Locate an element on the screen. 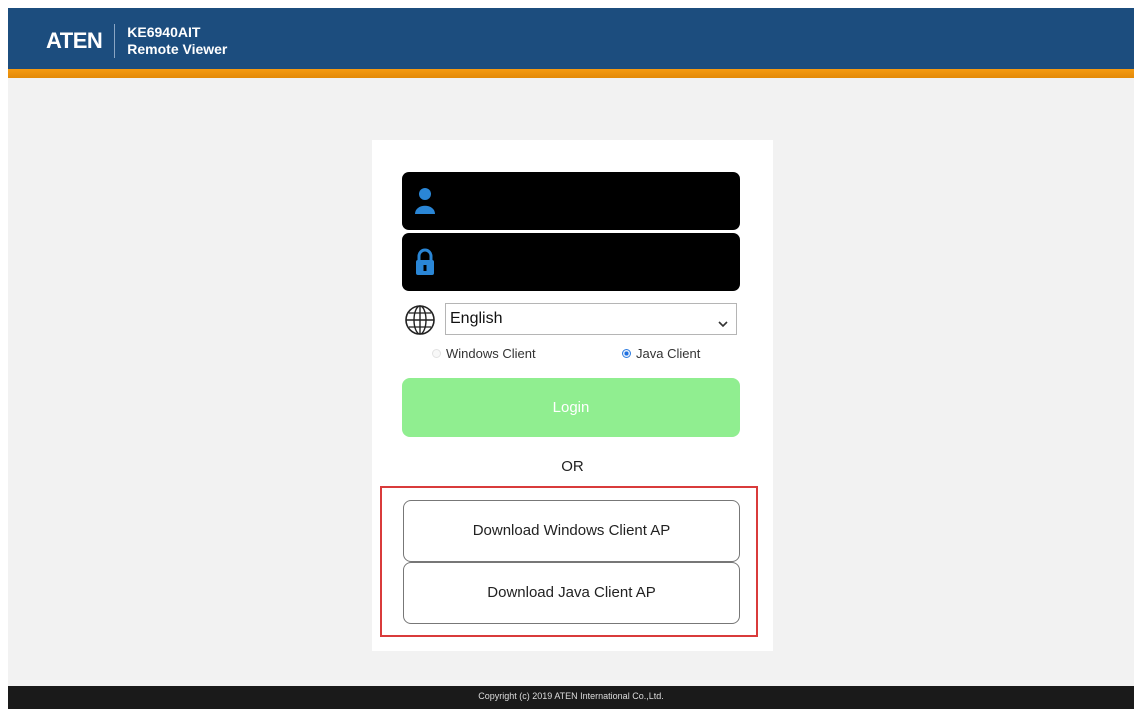 The width and height of the screenshot is (1134, 709). download-windows-client-button: Download Windows Client AP is located at coordinates (571, 531).